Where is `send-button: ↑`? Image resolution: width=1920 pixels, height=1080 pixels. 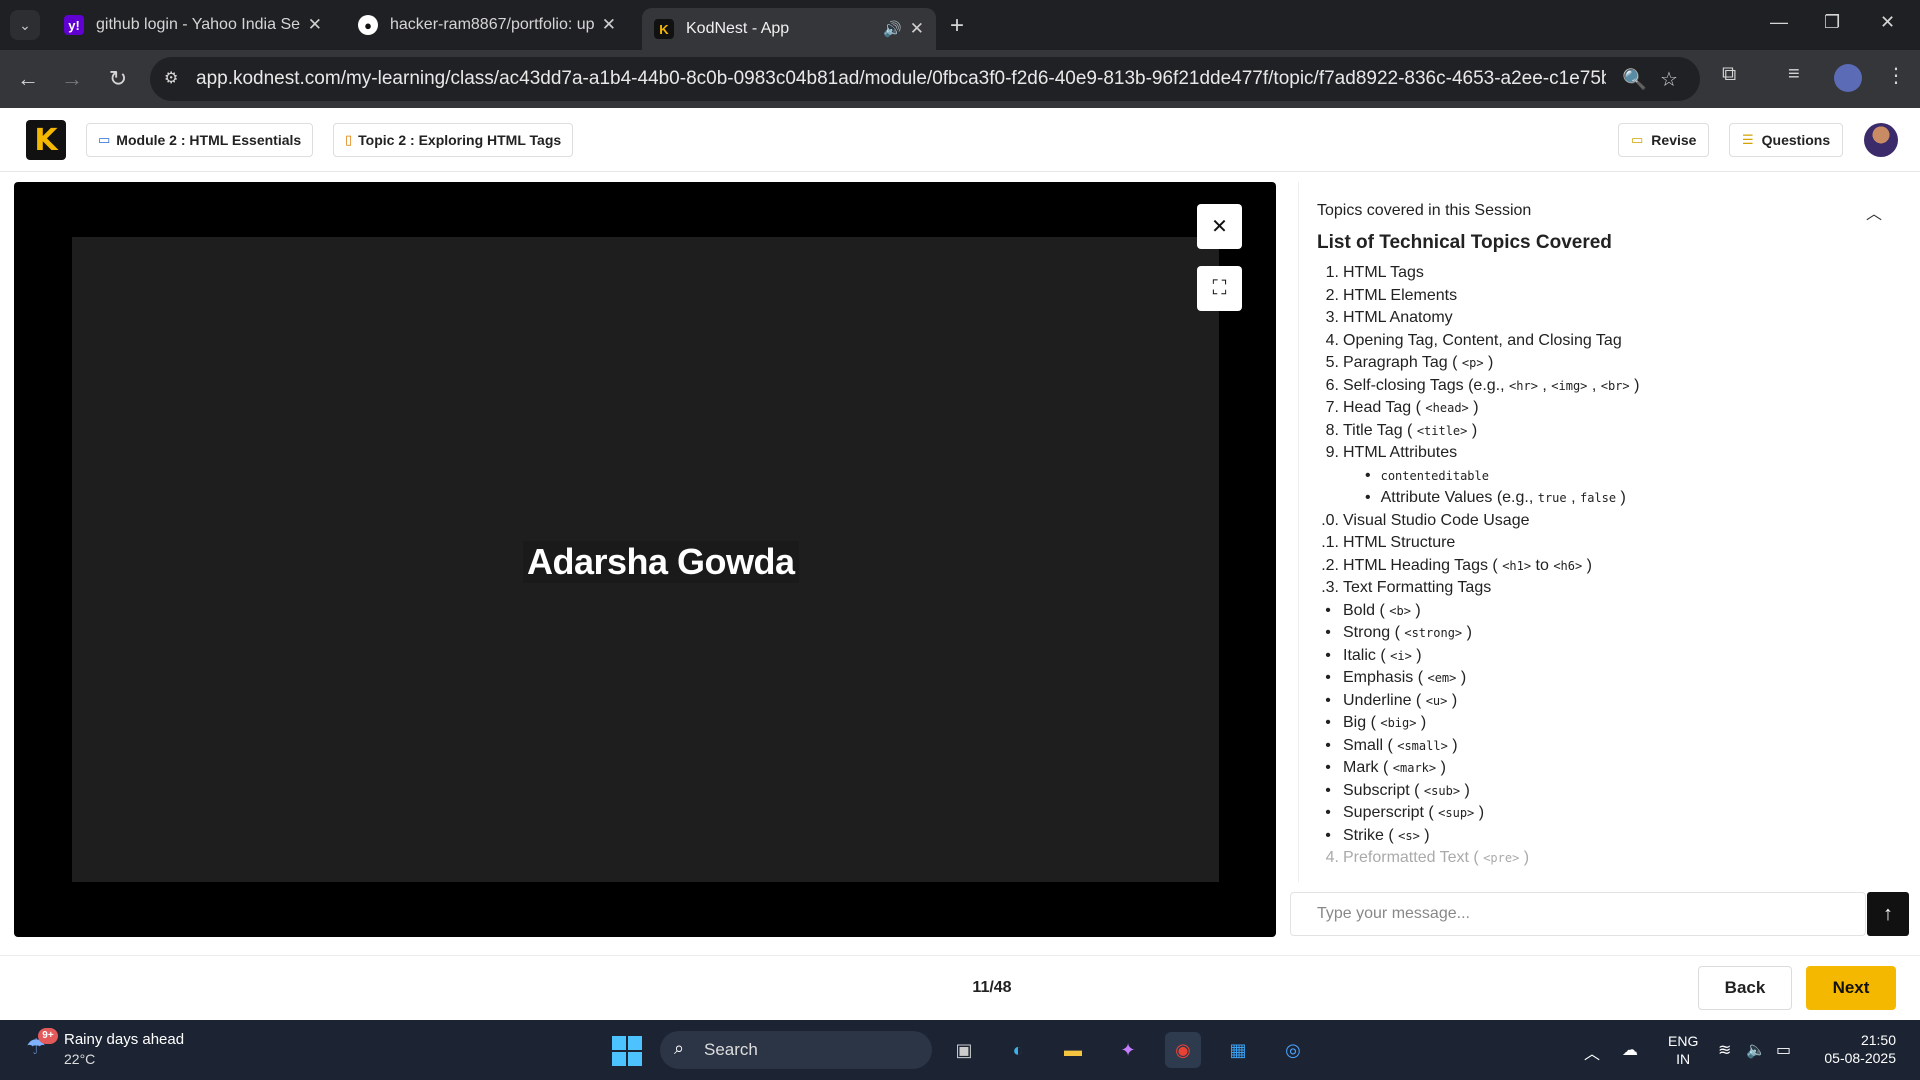 send-button: ↑ is located at coordinates (1888, 914).